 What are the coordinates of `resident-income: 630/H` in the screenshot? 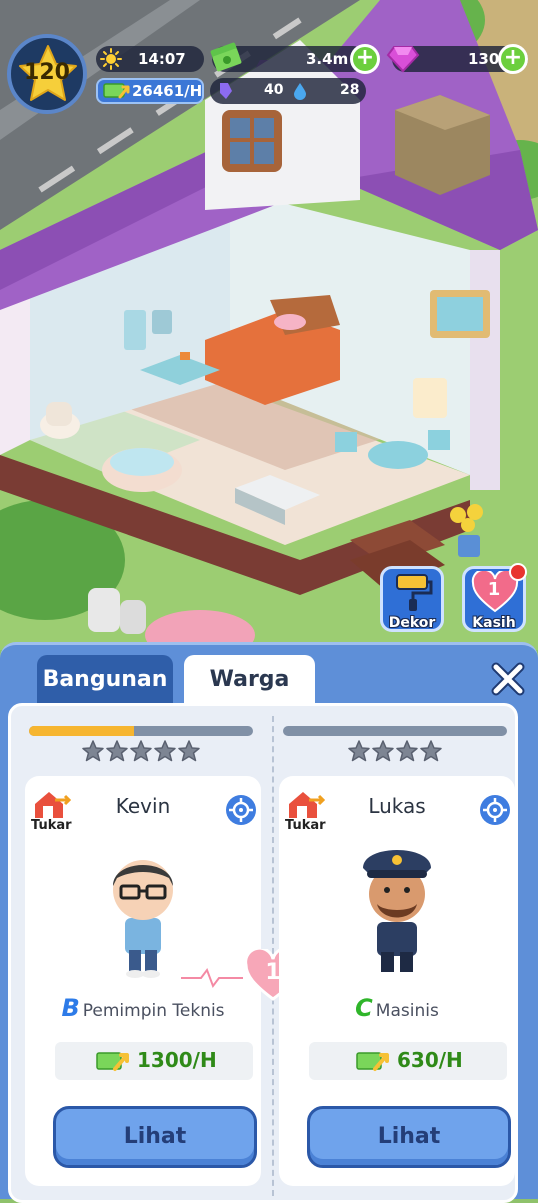 It's located at (408, 1061).